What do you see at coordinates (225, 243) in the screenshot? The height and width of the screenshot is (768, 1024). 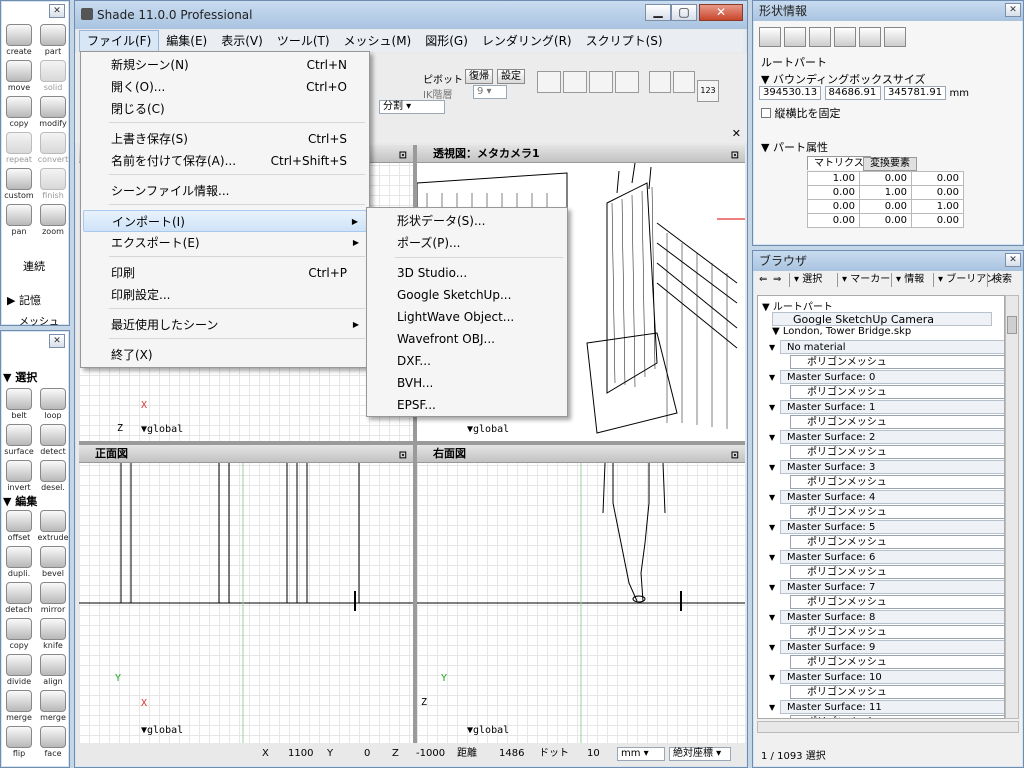 I see `file-menu-item-7: エクスポート(E) ▶` at bounding box center [225, 243].